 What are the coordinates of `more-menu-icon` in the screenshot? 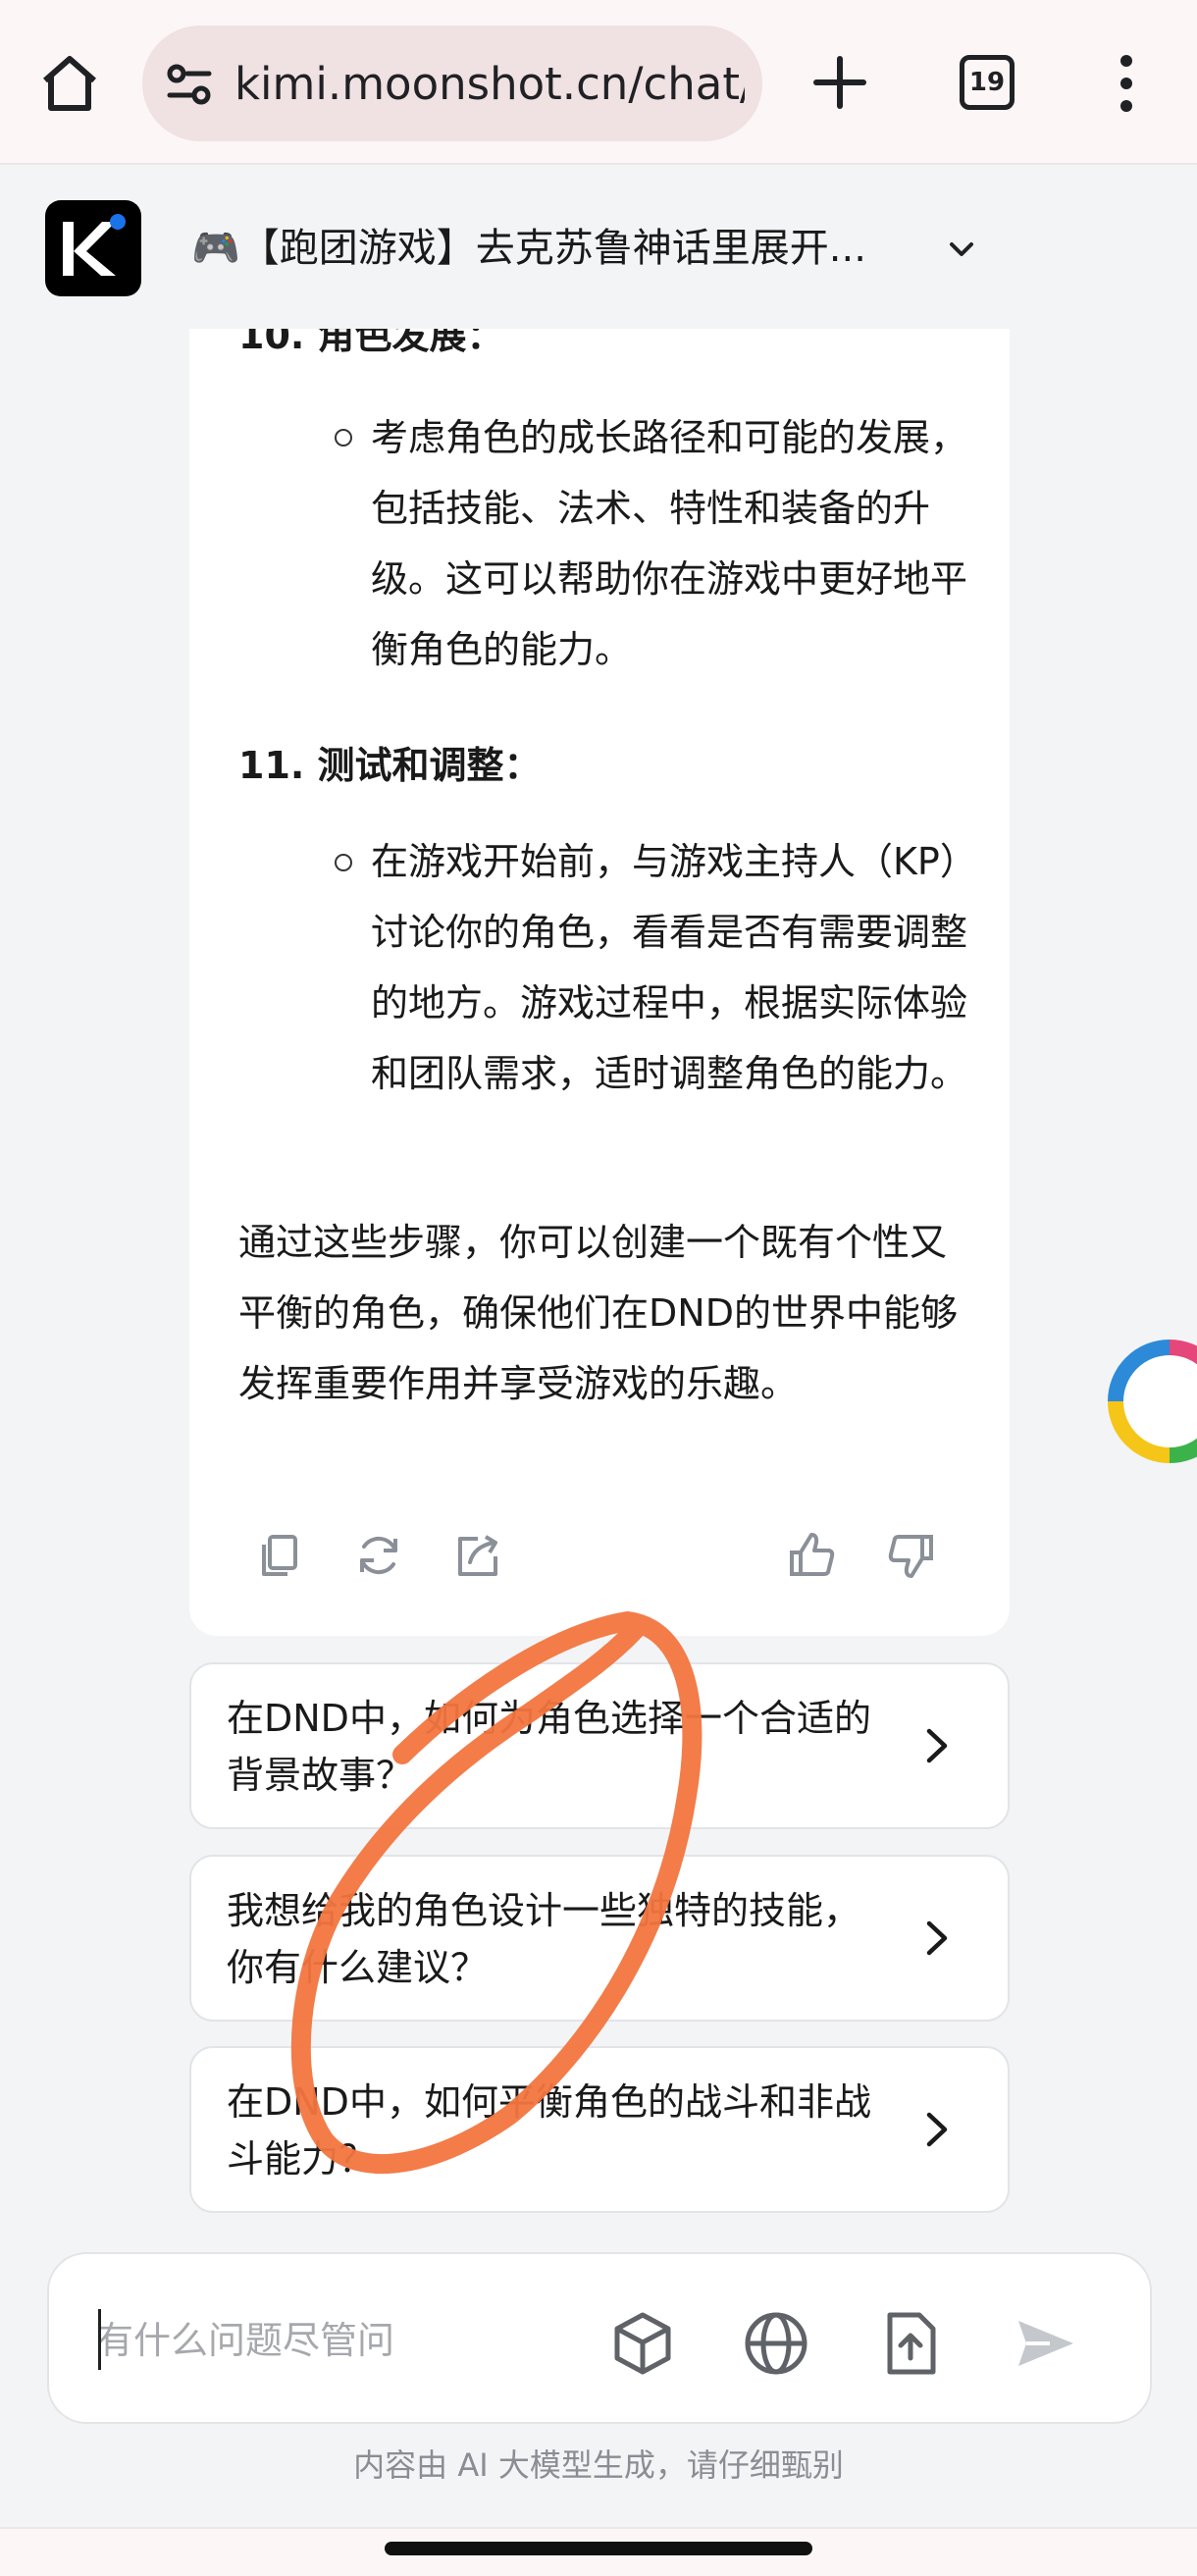 It's located at (1126, 83).